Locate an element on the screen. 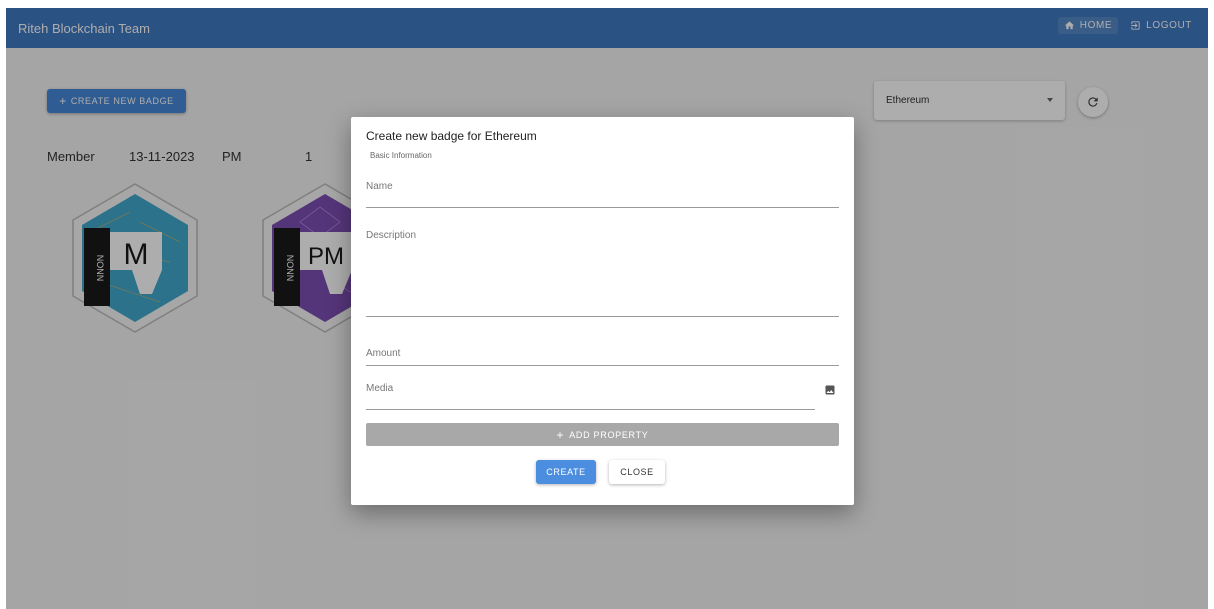  description-field: Description is located at coordinates (602, 273).